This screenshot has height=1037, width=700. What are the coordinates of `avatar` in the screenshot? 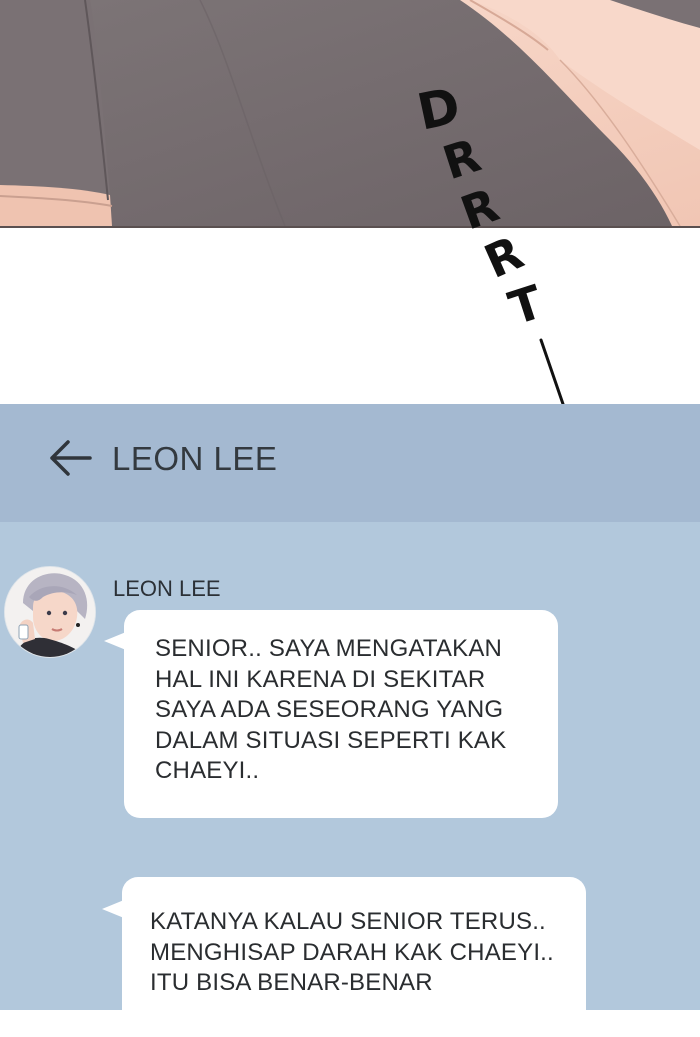 It's located at (50, 612).